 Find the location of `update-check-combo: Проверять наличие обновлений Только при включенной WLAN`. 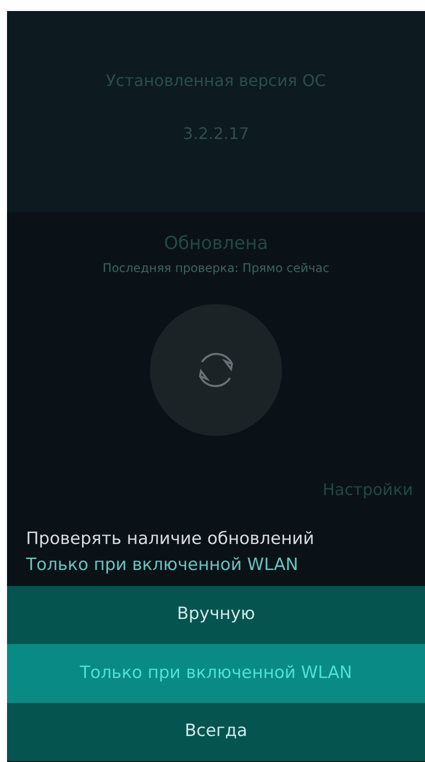

update-check-combo: Проверять наличие обновлений Только при включенной WLAN is located at coordinates (216, 552).